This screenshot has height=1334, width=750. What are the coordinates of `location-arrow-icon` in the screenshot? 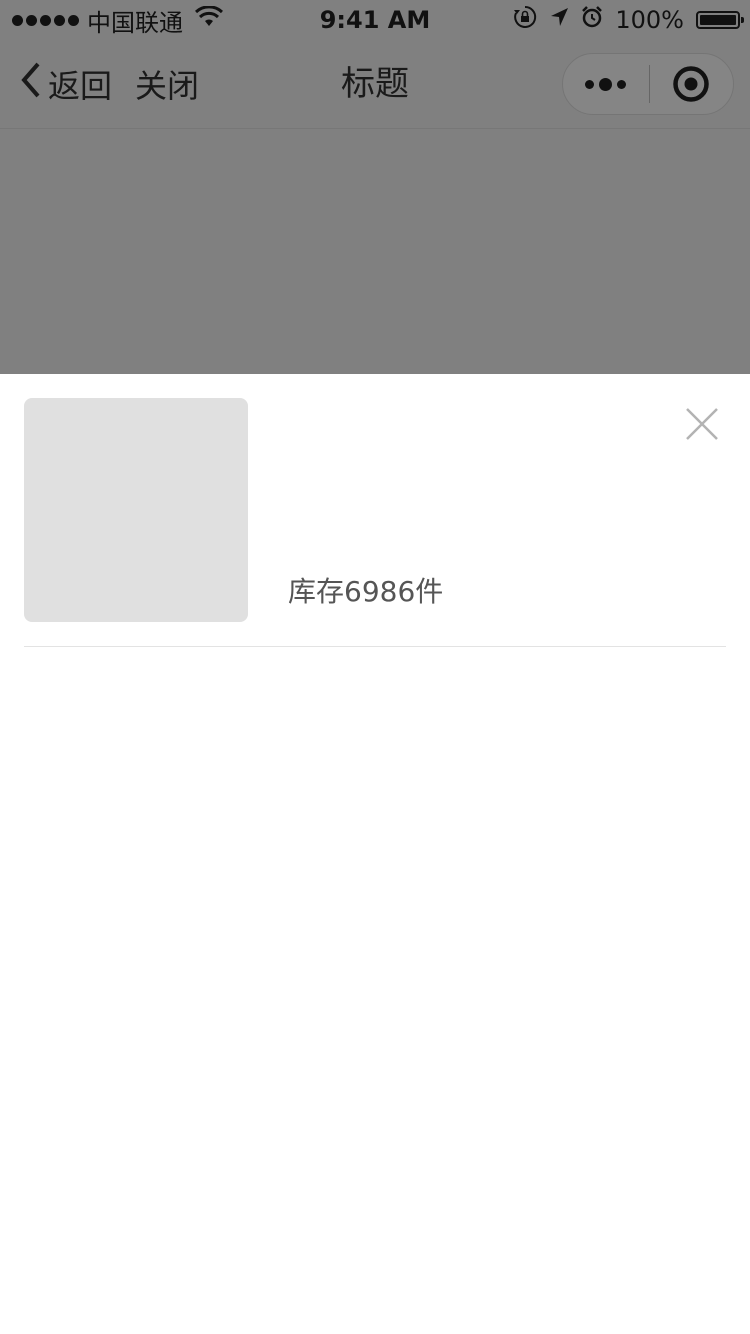 It's located at (559, 20).